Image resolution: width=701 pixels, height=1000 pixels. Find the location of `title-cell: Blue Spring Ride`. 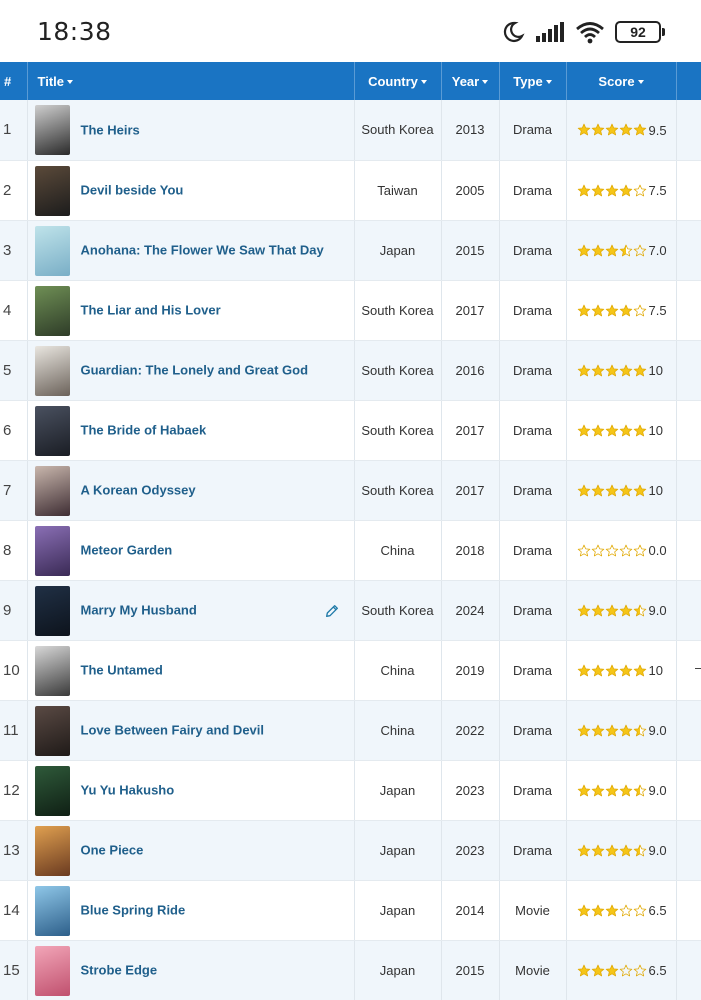

title-cell: Blue Spring Ride is located at coordinates (191, 910).